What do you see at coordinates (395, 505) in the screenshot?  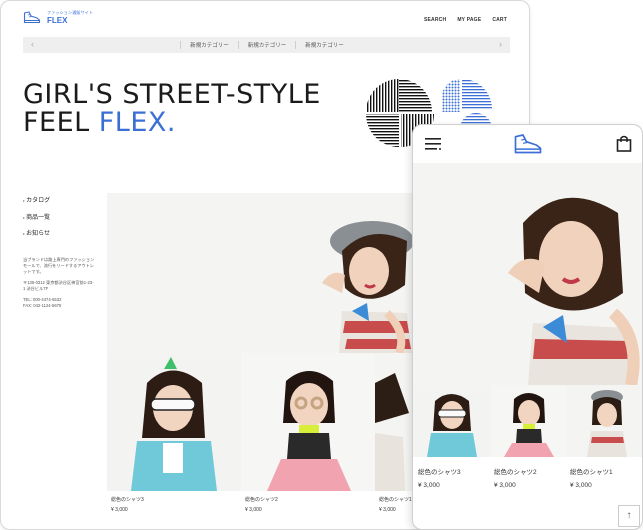 I see `product-card: 総色のシャツ1 ¥ 3,000` at bounding box center [395, 505].